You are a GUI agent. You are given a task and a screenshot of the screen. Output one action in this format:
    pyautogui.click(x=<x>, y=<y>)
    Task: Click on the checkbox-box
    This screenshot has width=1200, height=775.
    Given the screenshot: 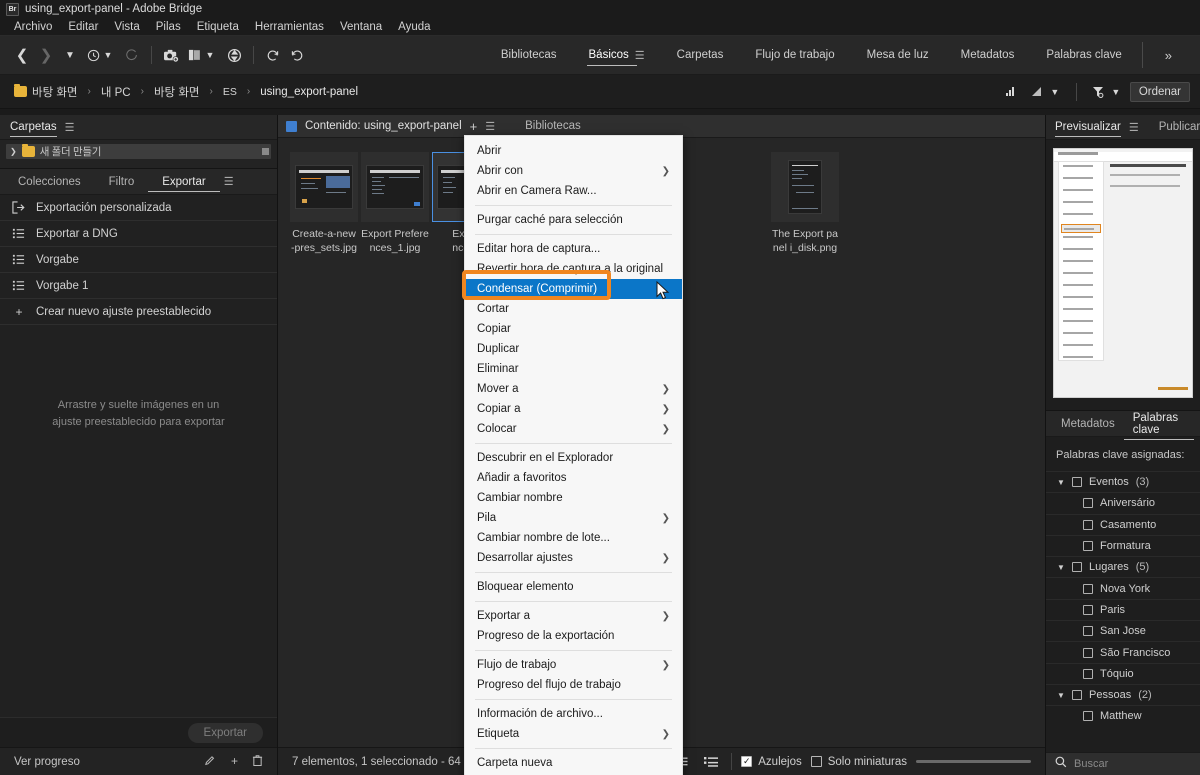 What is the action you would take?
    pyautogui.click(x=816, y=761)
    